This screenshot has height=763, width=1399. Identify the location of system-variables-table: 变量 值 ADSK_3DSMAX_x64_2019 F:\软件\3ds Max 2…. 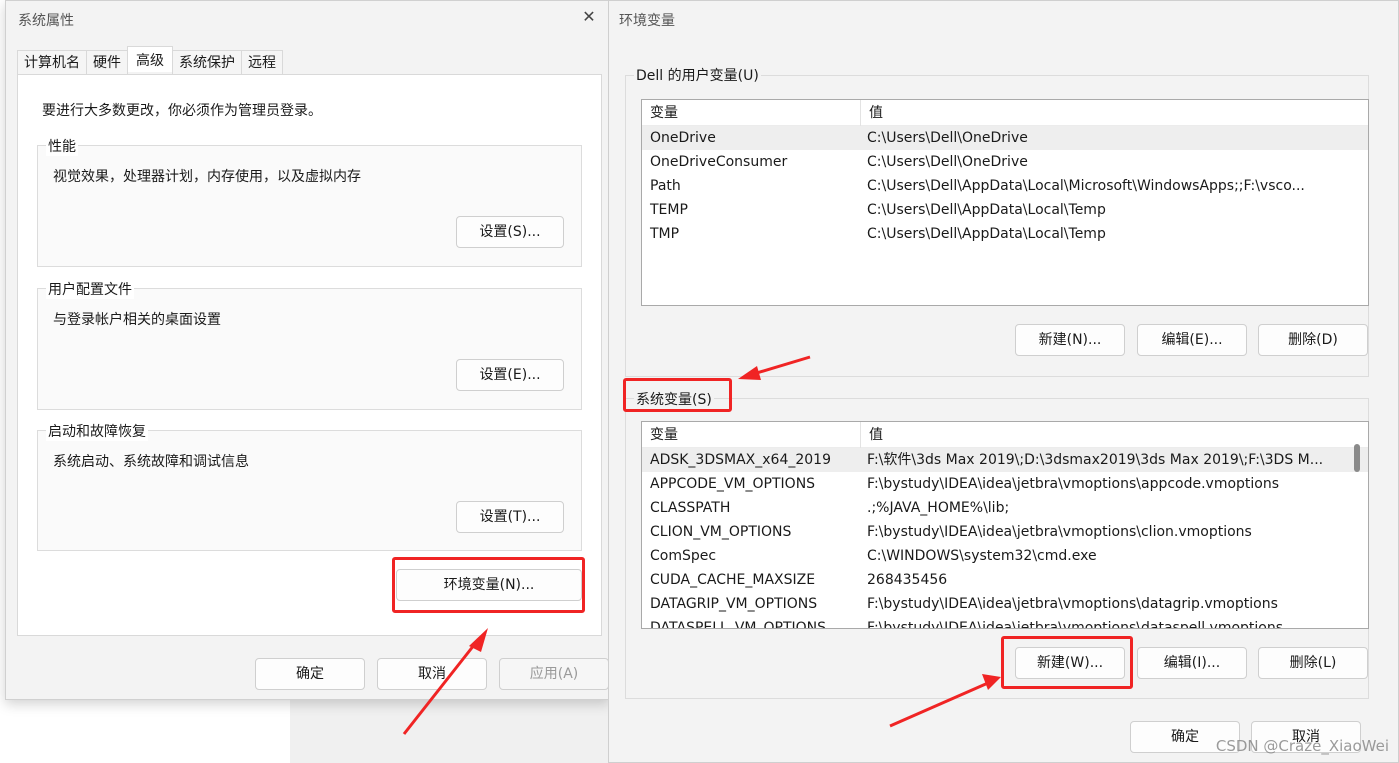
(1005, 525).